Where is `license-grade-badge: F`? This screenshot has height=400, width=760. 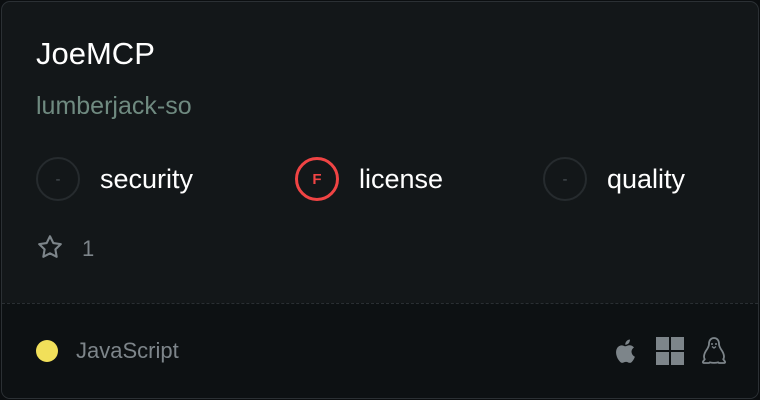 license-grade-badge: F is located at coordinates (317, 179).